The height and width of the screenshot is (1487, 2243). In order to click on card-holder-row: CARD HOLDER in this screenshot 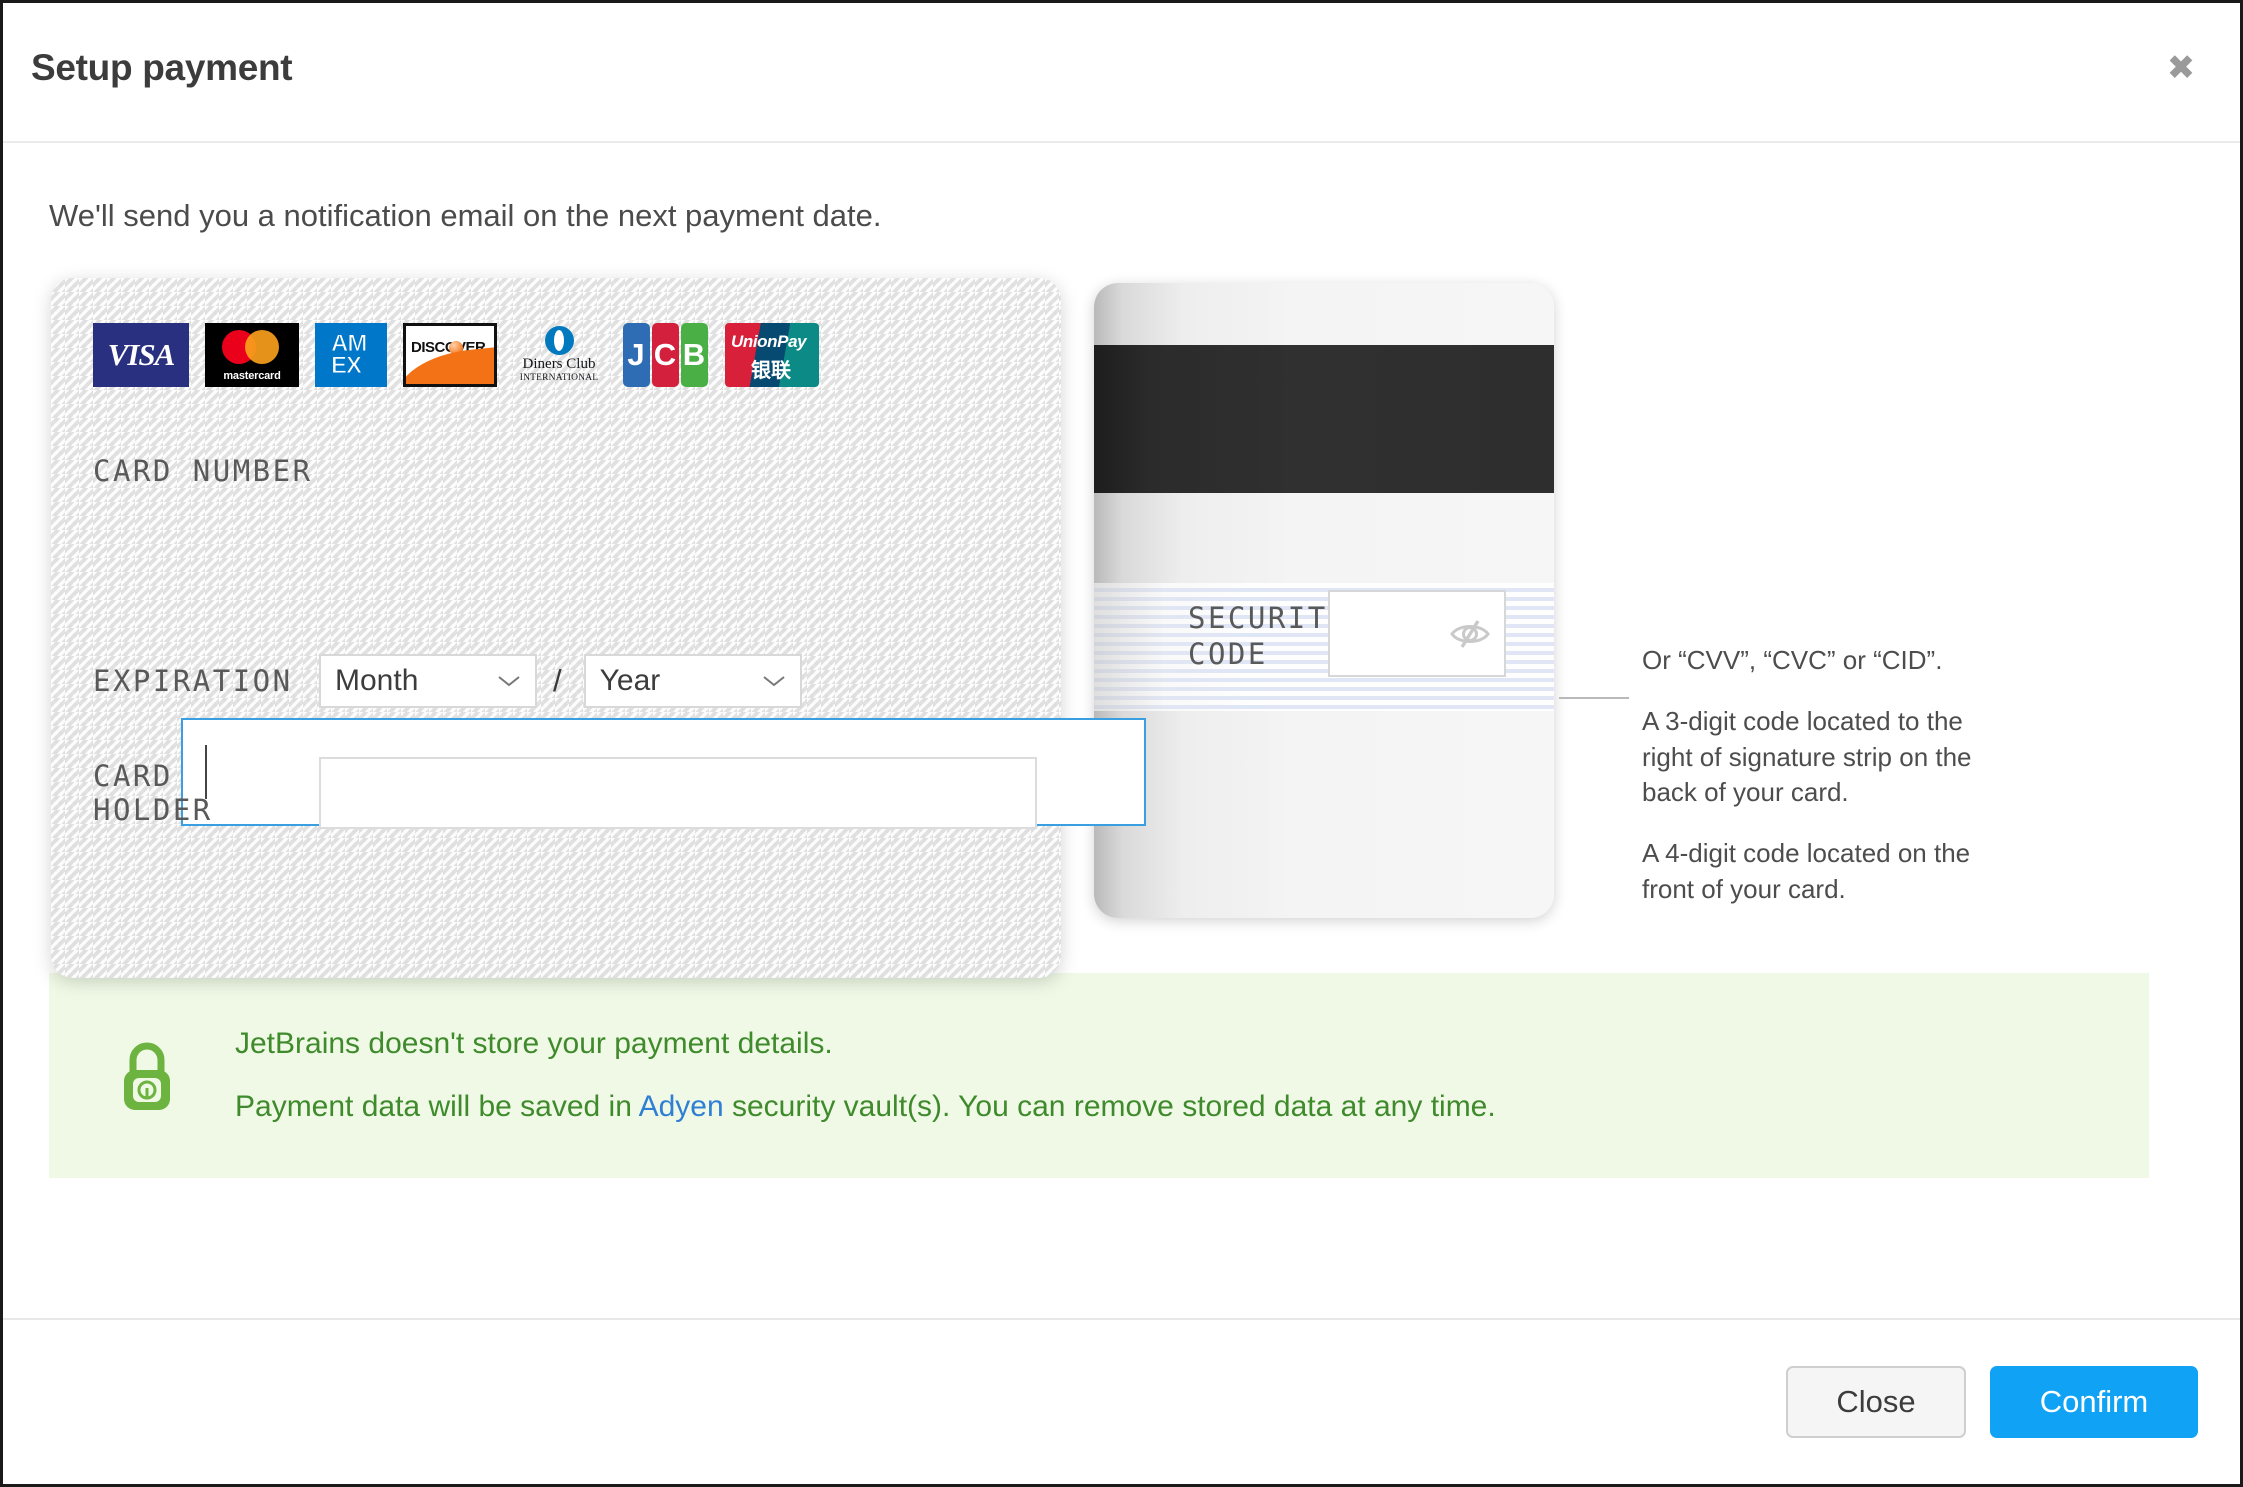, I will do `click(565, 793)`.